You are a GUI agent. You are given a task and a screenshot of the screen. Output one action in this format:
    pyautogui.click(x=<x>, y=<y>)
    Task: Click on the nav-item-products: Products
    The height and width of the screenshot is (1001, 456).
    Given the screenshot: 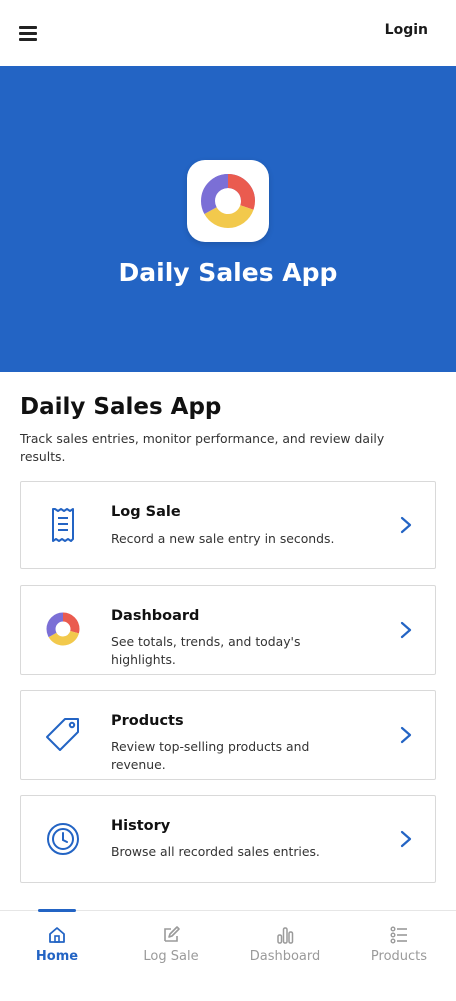 What is the action you would take?
    pyautogui.click(x=399, y=946)
    